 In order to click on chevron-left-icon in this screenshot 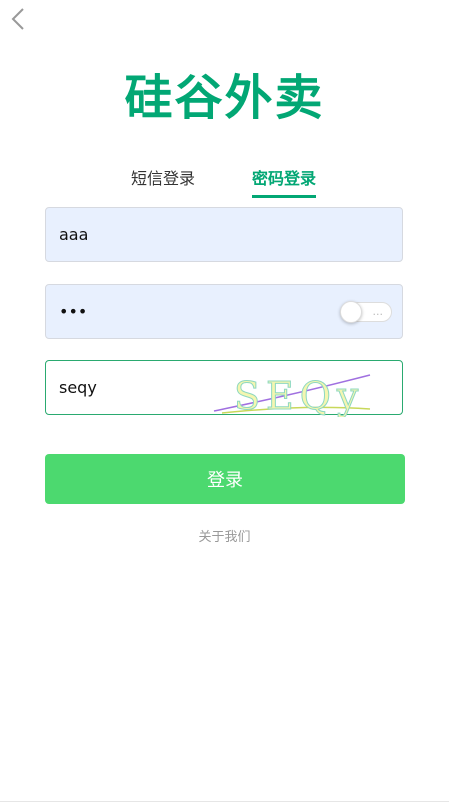, I will do `click(17, 19)`.